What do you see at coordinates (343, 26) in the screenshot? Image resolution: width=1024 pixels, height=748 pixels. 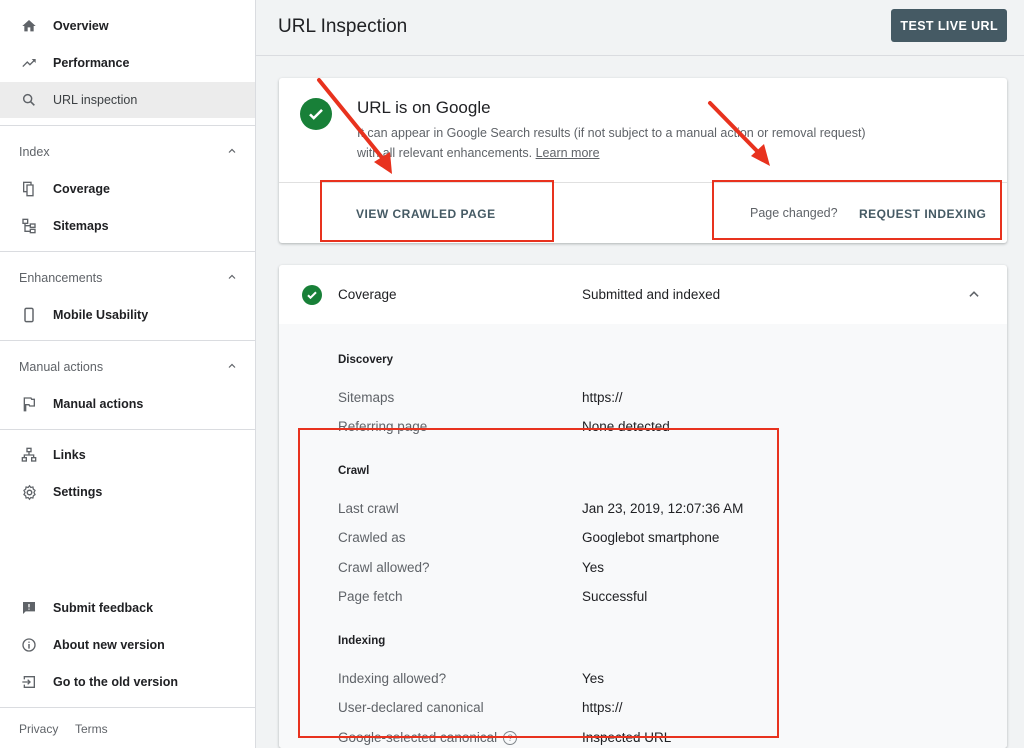 I see `page-title: URL Inspection` at bounding box center [343, 26].